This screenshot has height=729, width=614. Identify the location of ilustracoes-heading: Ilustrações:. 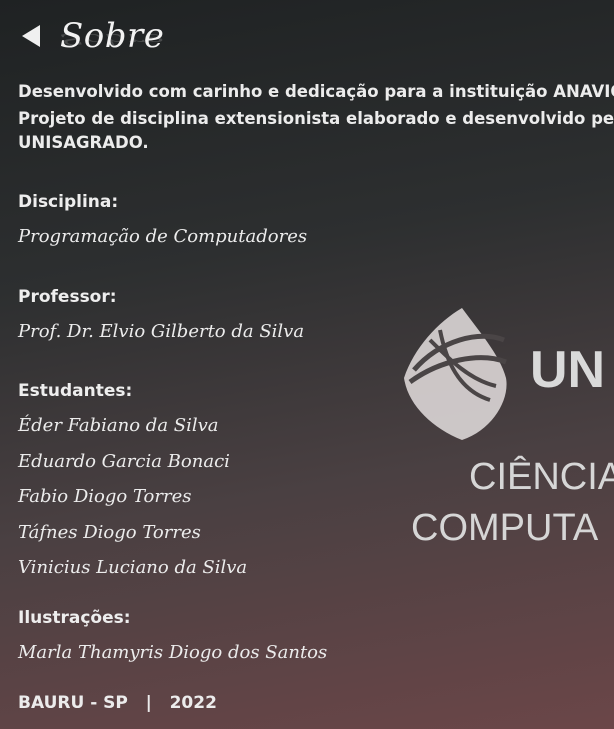
(74, 618).